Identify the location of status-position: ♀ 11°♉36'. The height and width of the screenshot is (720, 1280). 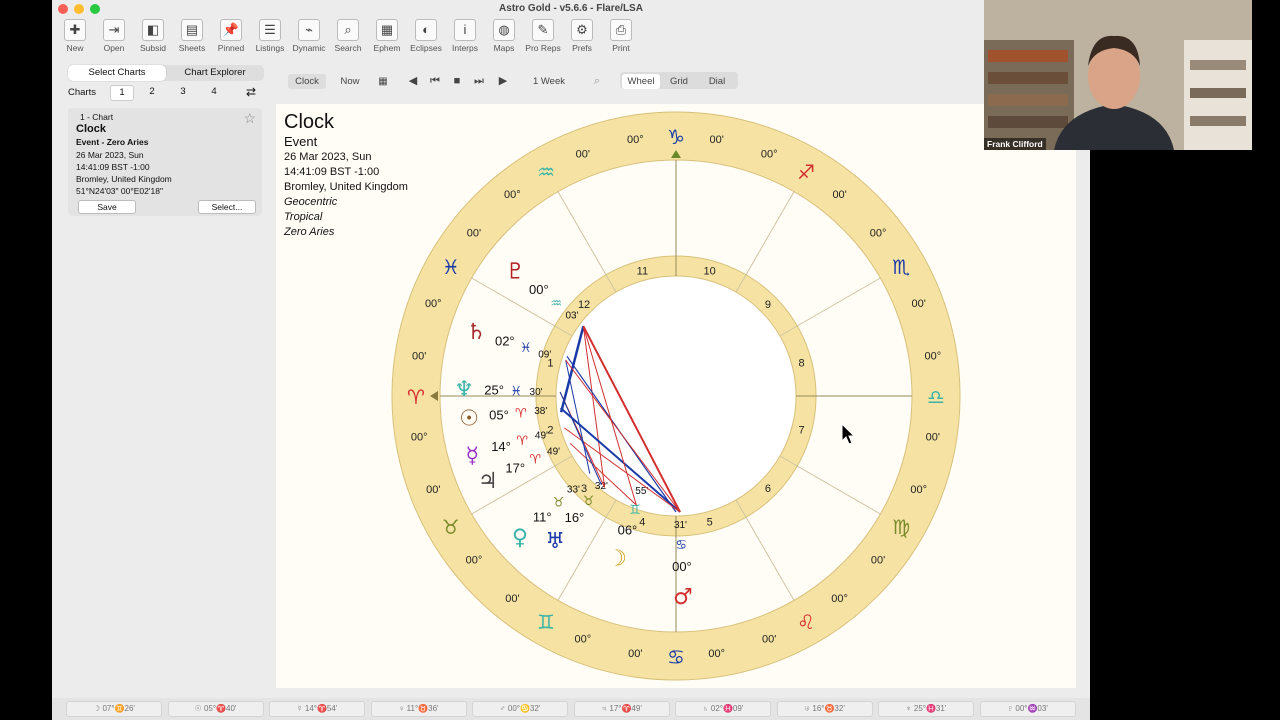
(418, 709).